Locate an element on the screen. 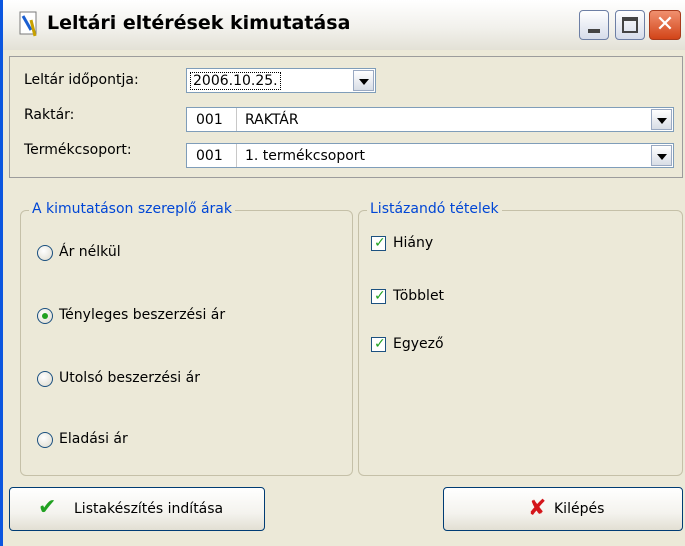 This screenshot has width=685, height=546. items-group-title: Listázandó tételek is located at coordinates (434, 209).